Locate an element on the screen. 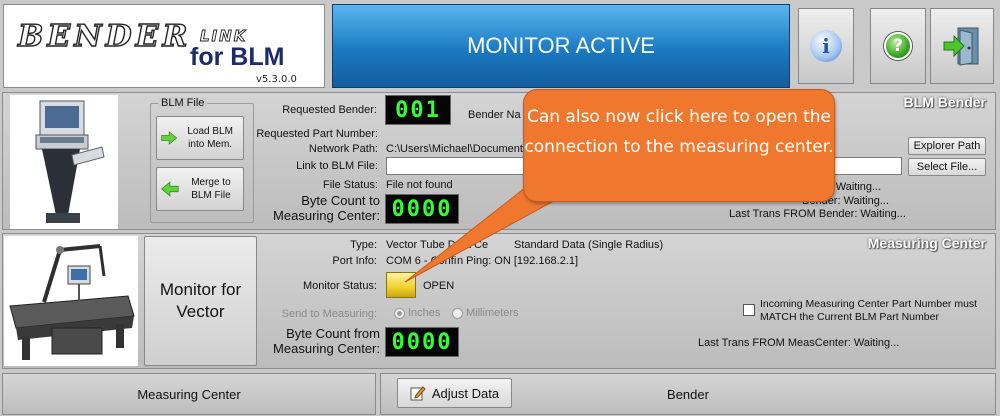 This screenshot has height=416, width=1000. match-part-checkbox is located at coordinates (749, 310).